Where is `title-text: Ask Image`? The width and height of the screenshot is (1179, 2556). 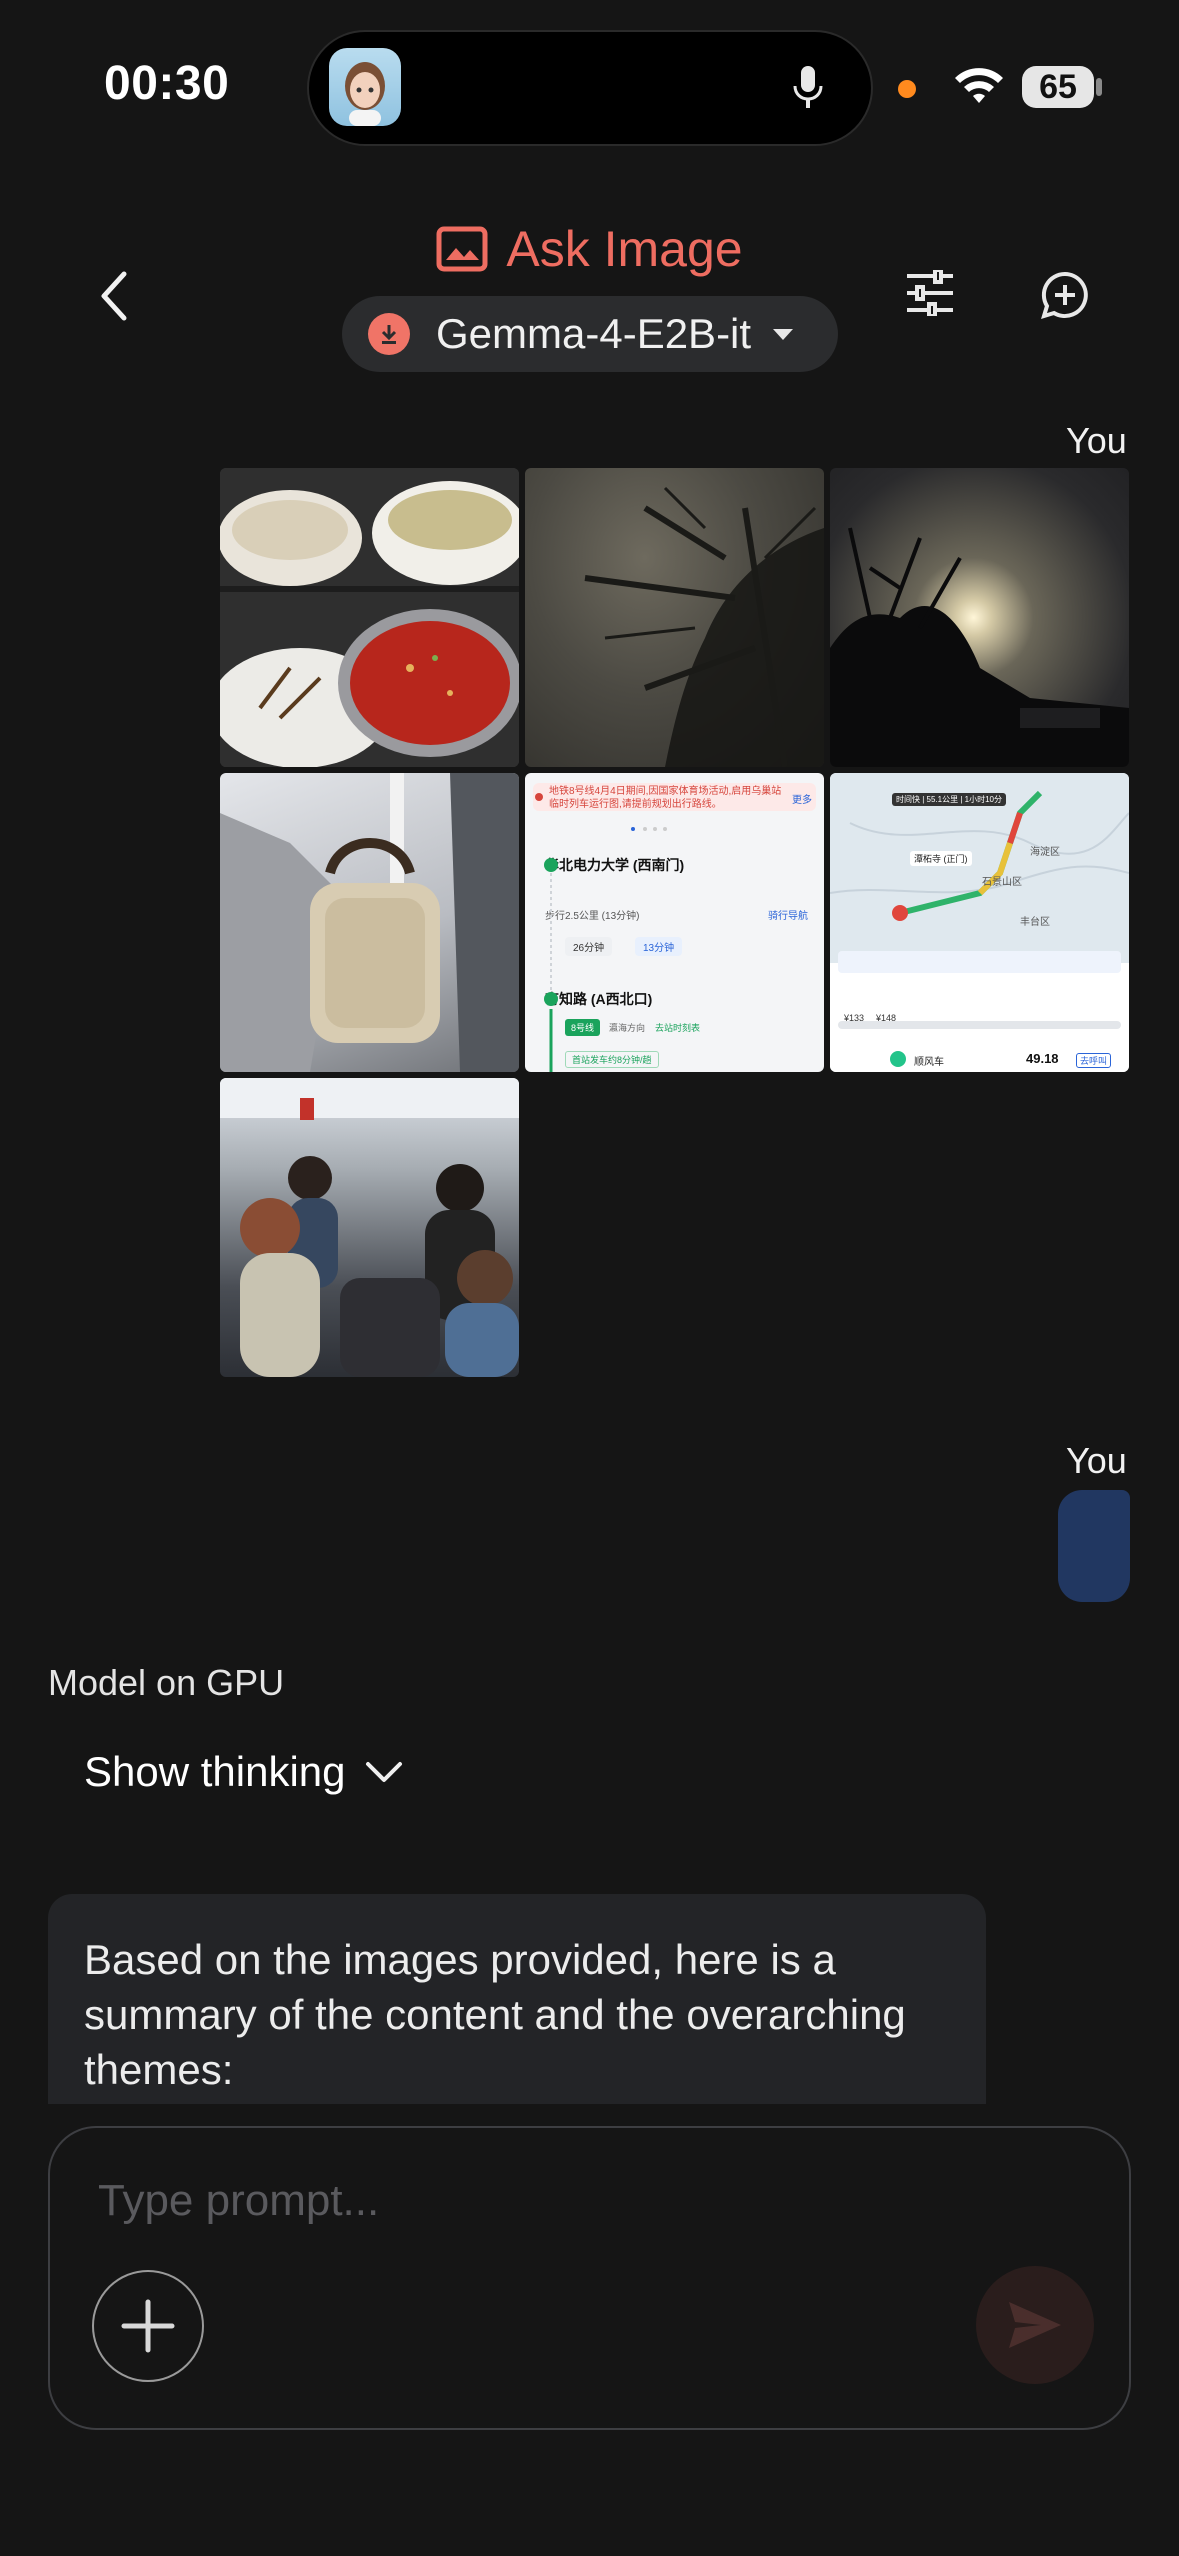 title-text: Ask Image is located at coordinates (624, 249).